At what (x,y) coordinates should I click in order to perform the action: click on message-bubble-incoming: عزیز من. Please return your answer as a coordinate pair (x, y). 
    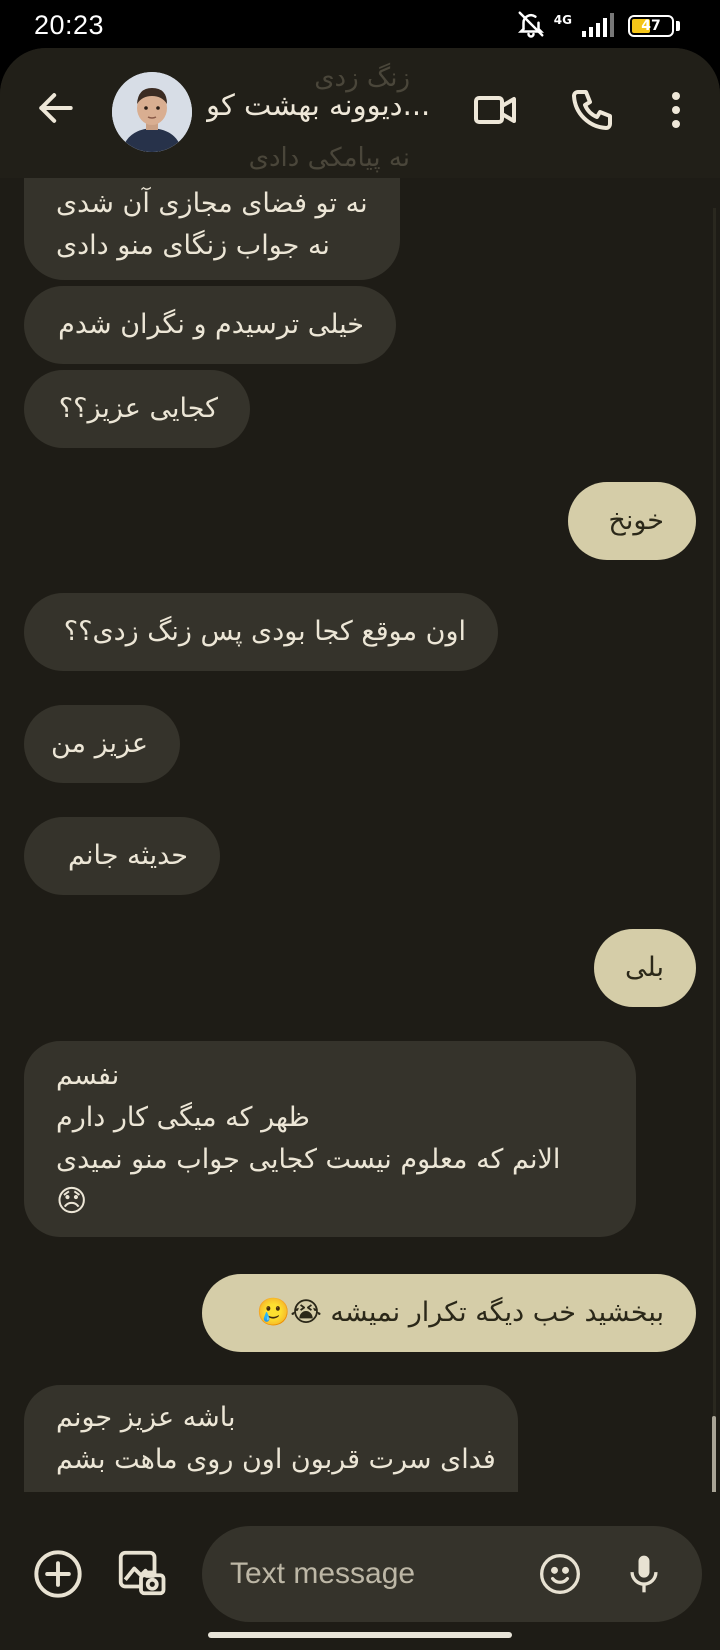
    Looking at the image, I should click on (102, 744).